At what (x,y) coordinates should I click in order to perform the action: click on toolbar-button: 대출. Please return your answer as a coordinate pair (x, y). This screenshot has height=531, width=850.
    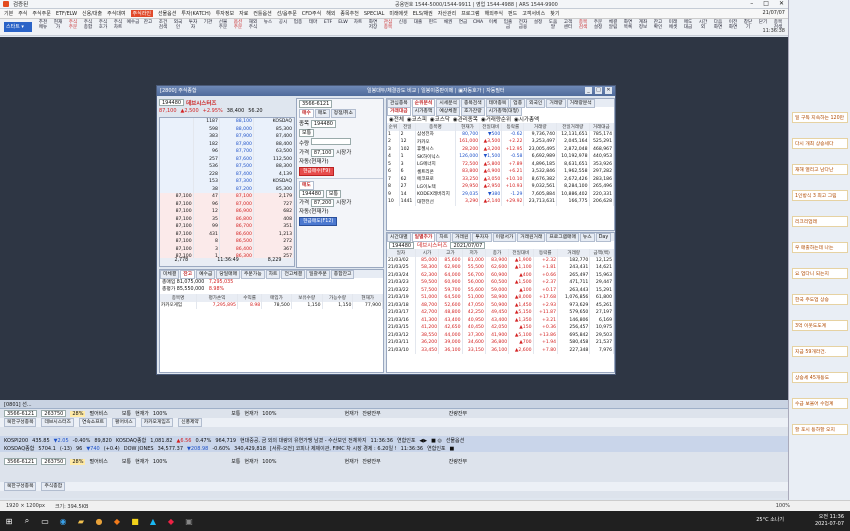
    Looking at the image, I should click on (418, 27).